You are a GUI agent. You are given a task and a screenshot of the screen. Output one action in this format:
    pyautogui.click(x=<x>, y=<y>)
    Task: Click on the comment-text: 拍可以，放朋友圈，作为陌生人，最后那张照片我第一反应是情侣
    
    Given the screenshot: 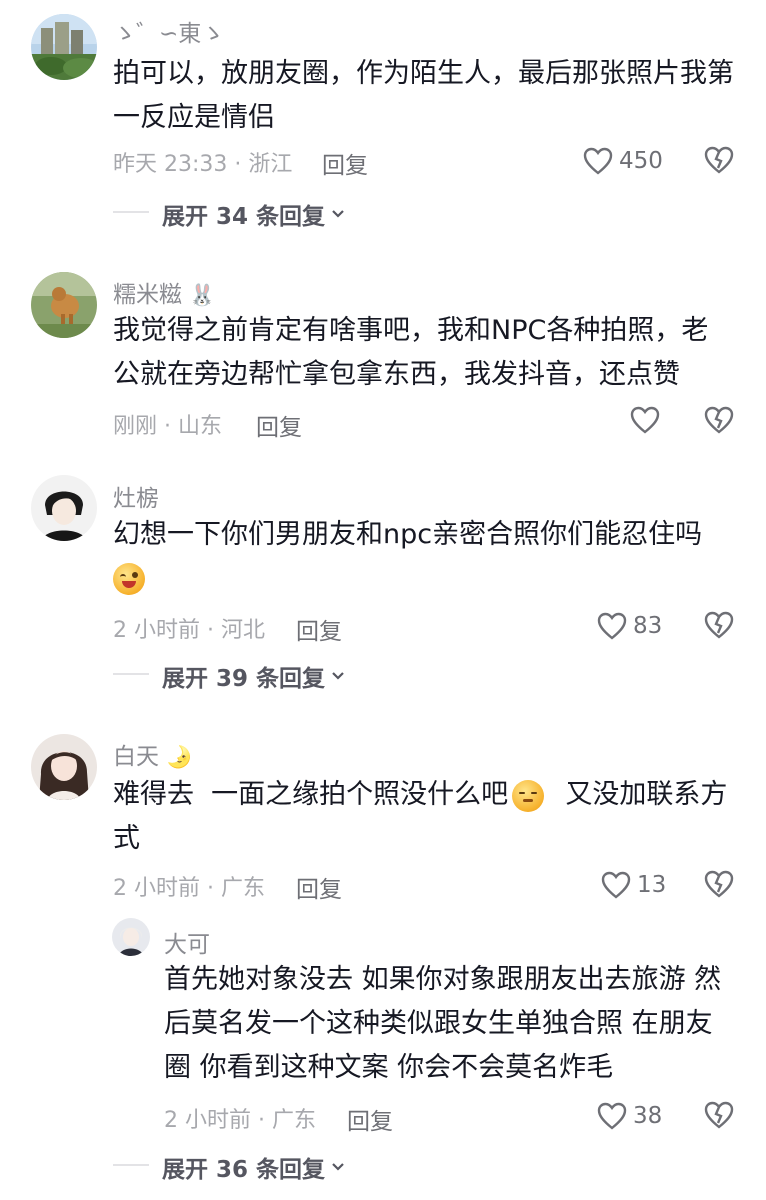 What is the action you would take?
    pyautogui.click(x=423, y=95)
    